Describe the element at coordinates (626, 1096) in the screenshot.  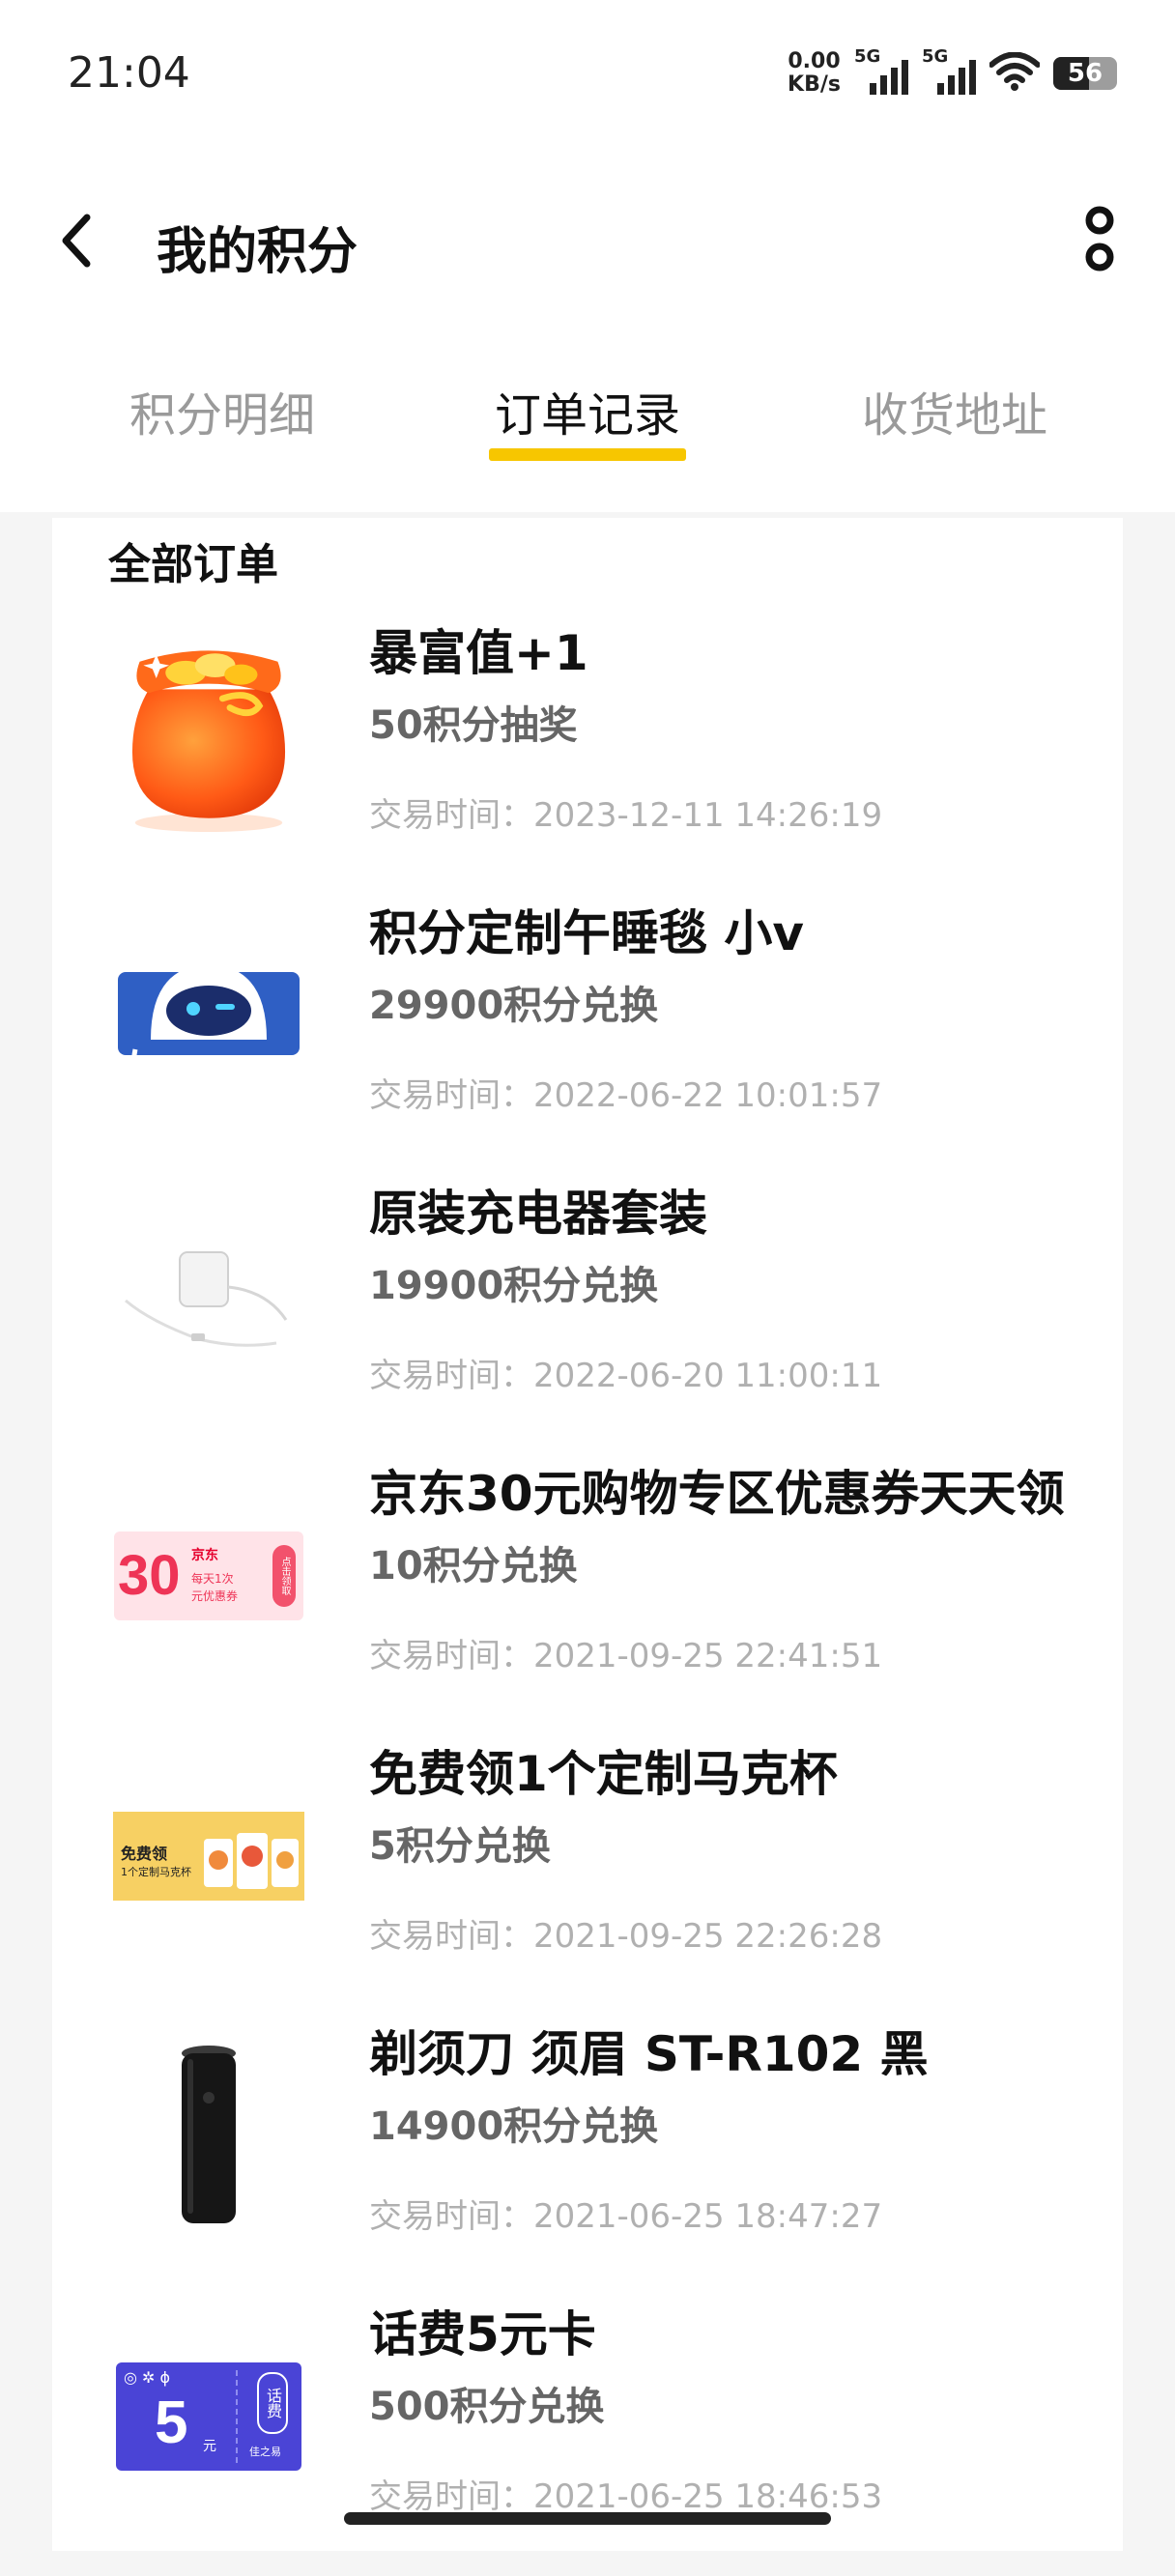
I see `order-time: 交易时间：2022-06-22 10:01:57` at that location.